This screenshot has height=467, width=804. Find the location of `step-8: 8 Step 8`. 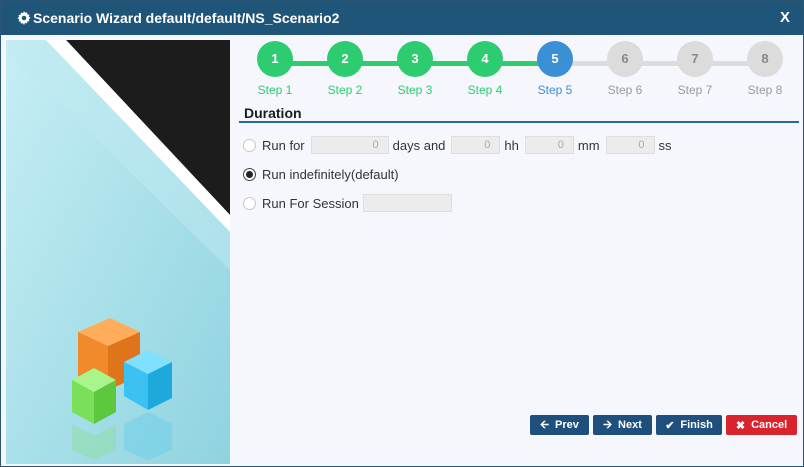

step-8: 8 Step 8 is located at coordinates (765, 69).